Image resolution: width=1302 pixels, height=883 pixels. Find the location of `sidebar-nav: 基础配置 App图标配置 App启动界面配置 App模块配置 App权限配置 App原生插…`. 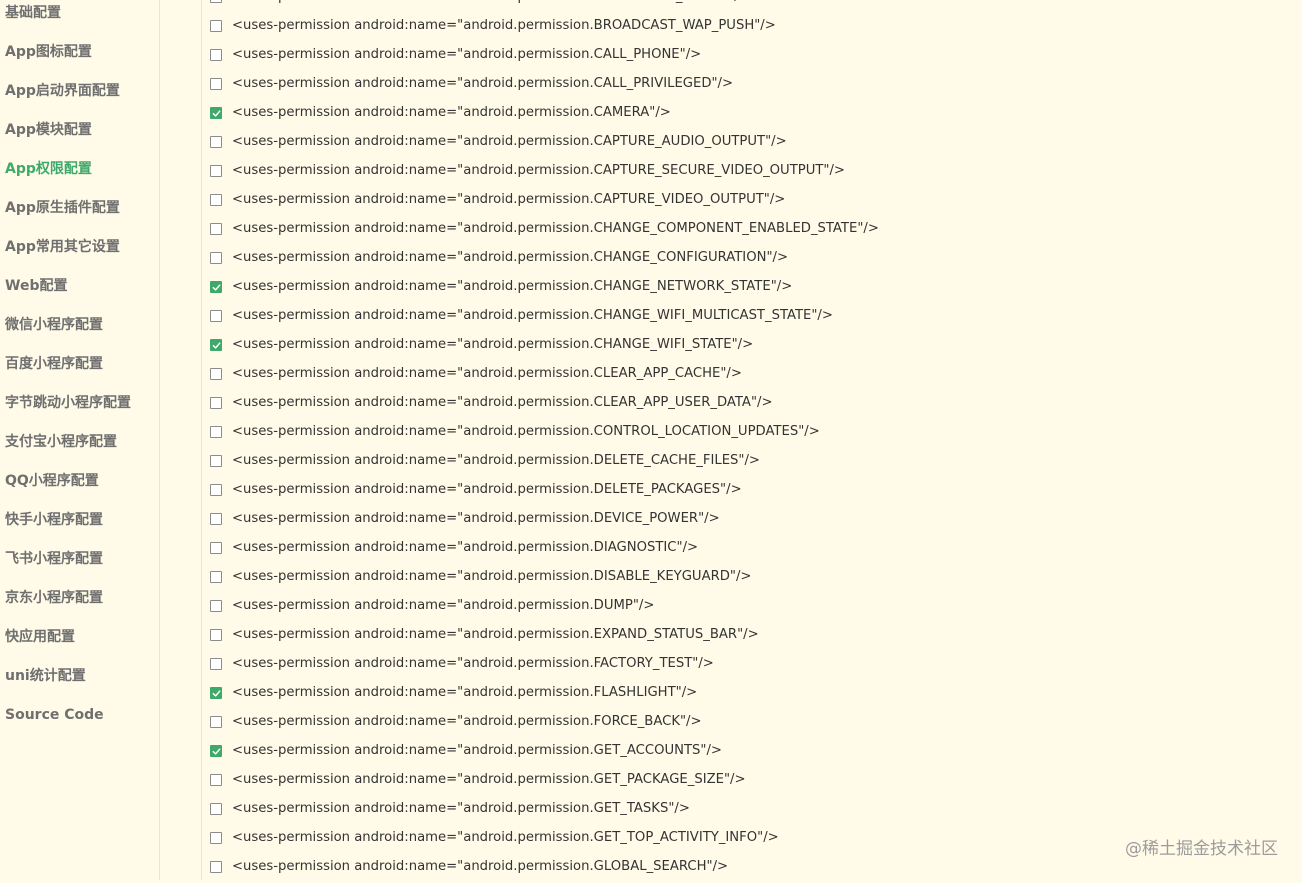

sidebar-nav: 基础配置 App图标配置 App启动界面配置 App模块配置 App权限配置 App原生插… is located at coordinates (80, 440).